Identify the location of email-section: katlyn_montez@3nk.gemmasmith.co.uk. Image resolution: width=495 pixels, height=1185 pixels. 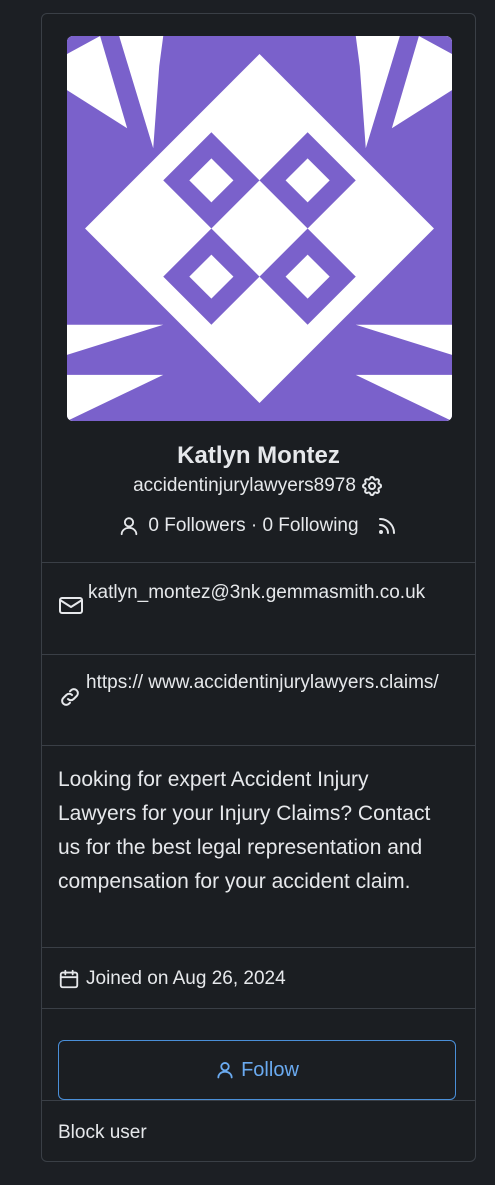
(258, 608).